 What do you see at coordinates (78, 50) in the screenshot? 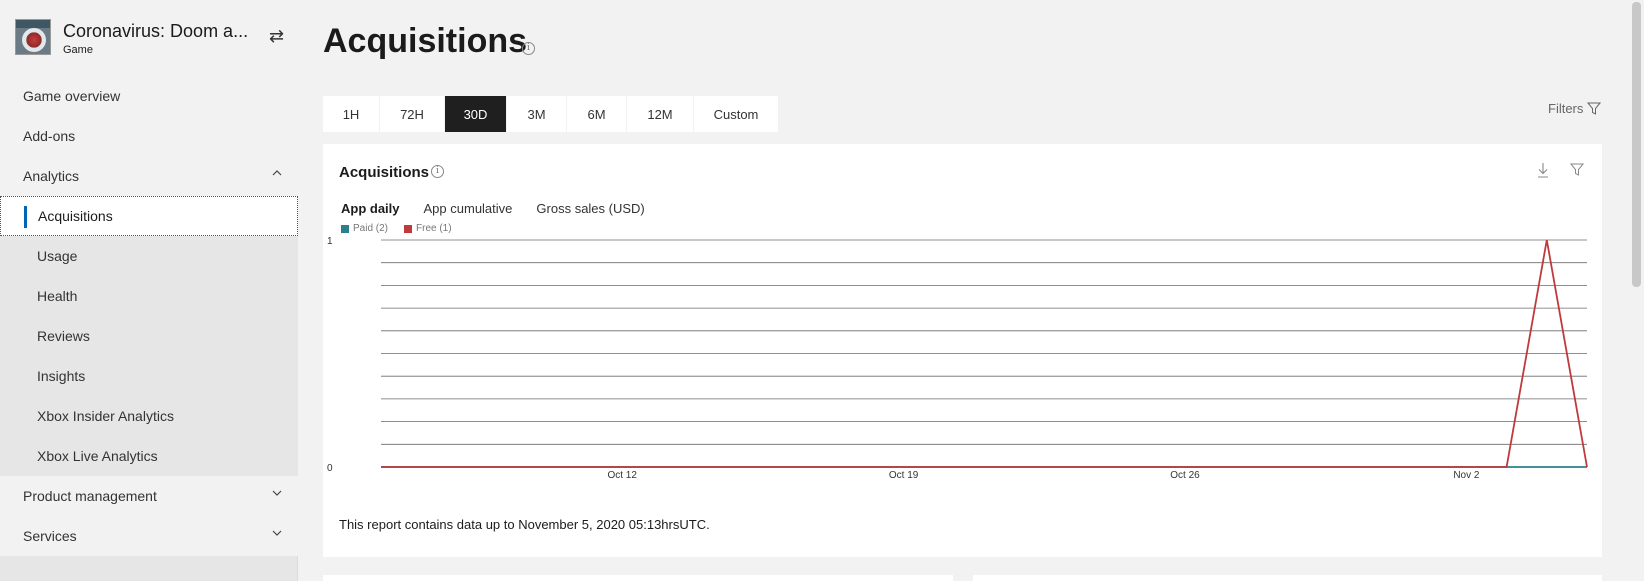
I see `app-subtitle: Game` at bounding box center [78, 50].